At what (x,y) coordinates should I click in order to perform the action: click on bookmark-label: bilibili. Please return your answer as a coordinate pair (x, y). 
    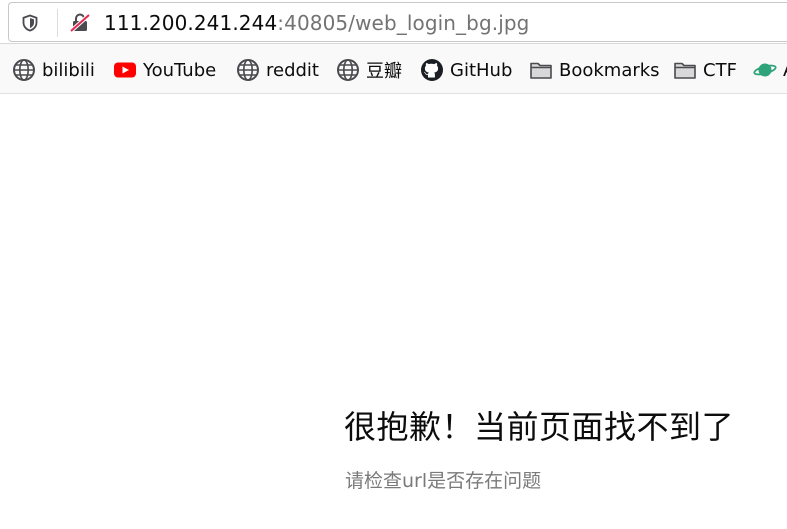
    Looking at the image, I should click on (68, 70).